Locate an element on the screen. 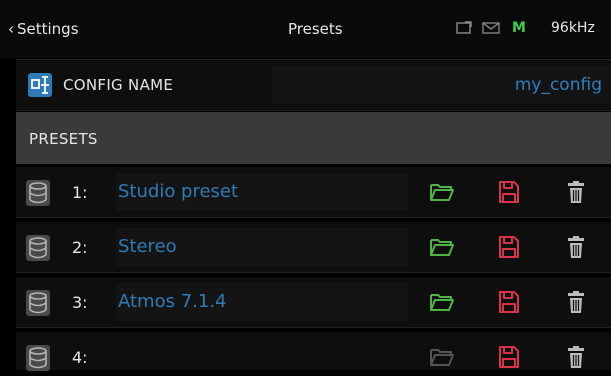 The height and width of the screenshot is (376, 611). page-title: Presets is located at coordinates (315, 29).